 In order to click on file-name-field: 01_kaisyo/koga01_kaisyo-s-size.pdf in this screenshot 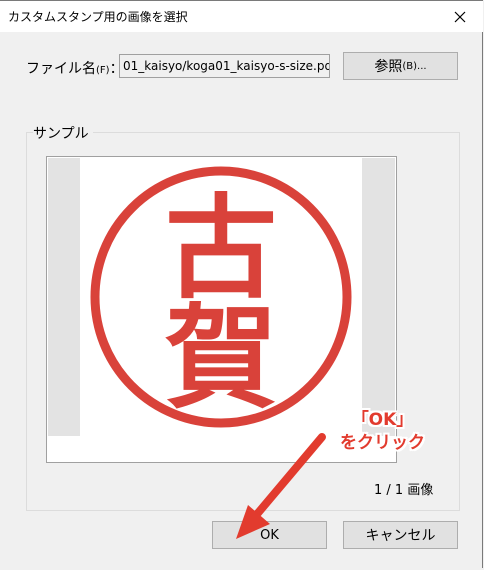, I will do `click(224, 66)`.